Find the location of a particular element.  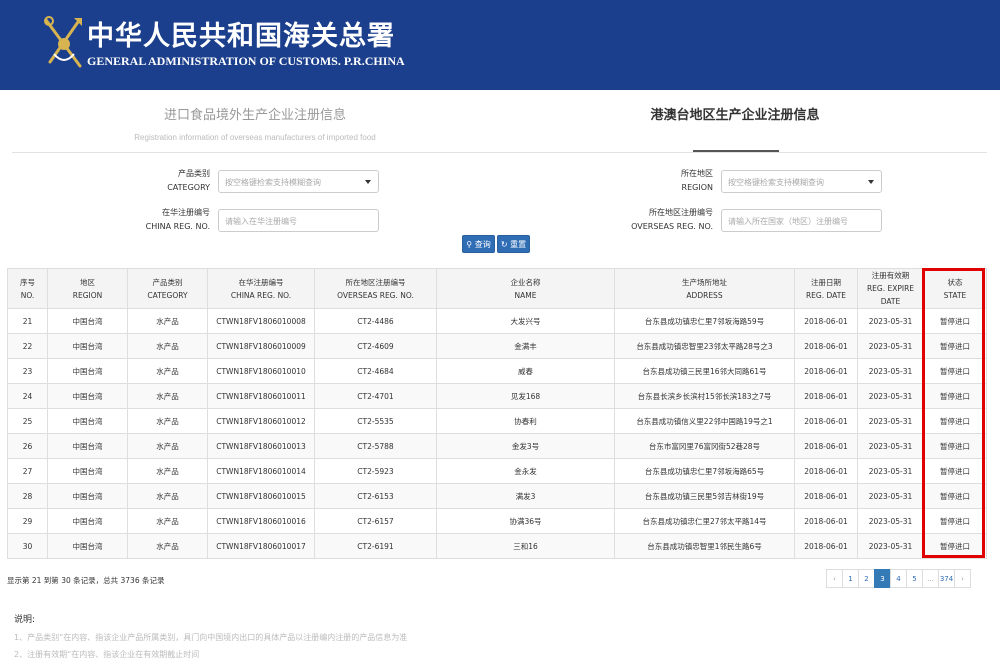

search-button: ⚲ 查询 is located at coordinates (478, 244).